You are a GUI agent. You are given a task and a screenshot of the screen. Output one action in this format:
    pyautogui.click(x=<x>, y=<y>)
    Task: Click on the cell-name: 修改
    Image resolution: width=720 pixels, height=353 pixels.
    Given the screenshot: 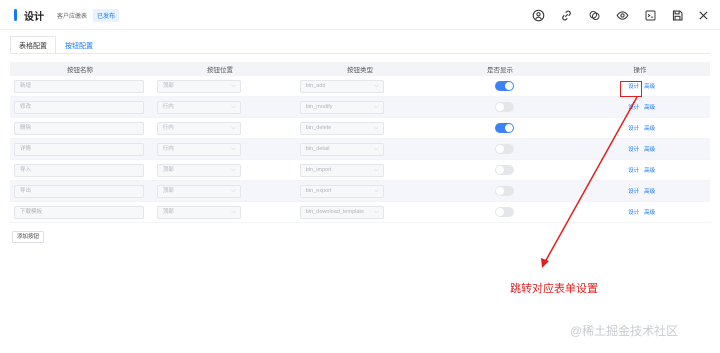 What is the action you would take?
    pyautogui.click(x=80, y=107)
    